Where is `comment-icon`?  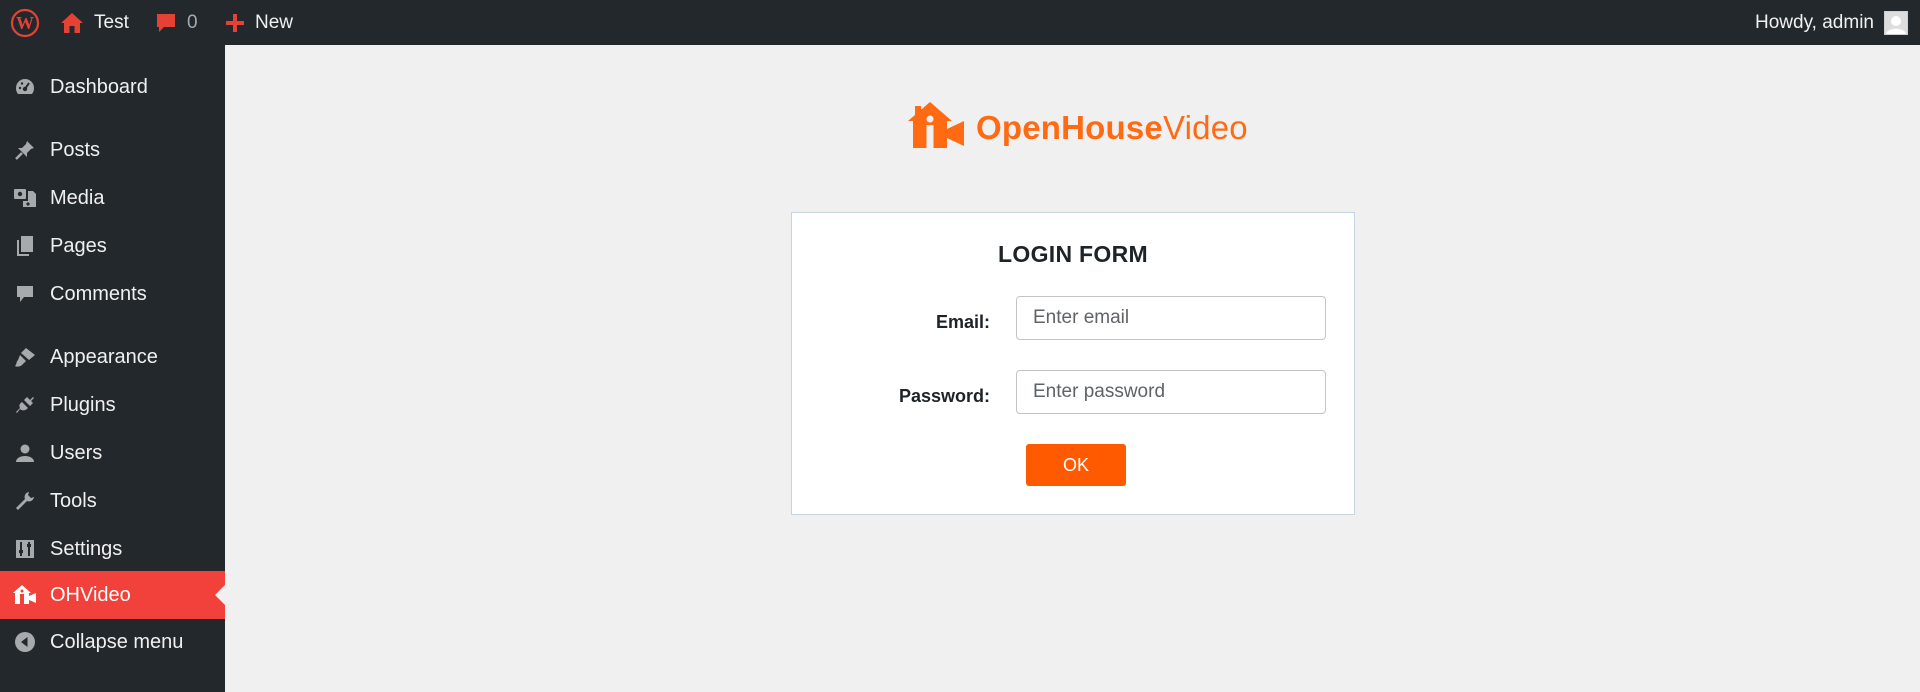
comment-icon is located at coordinates (25, 294).